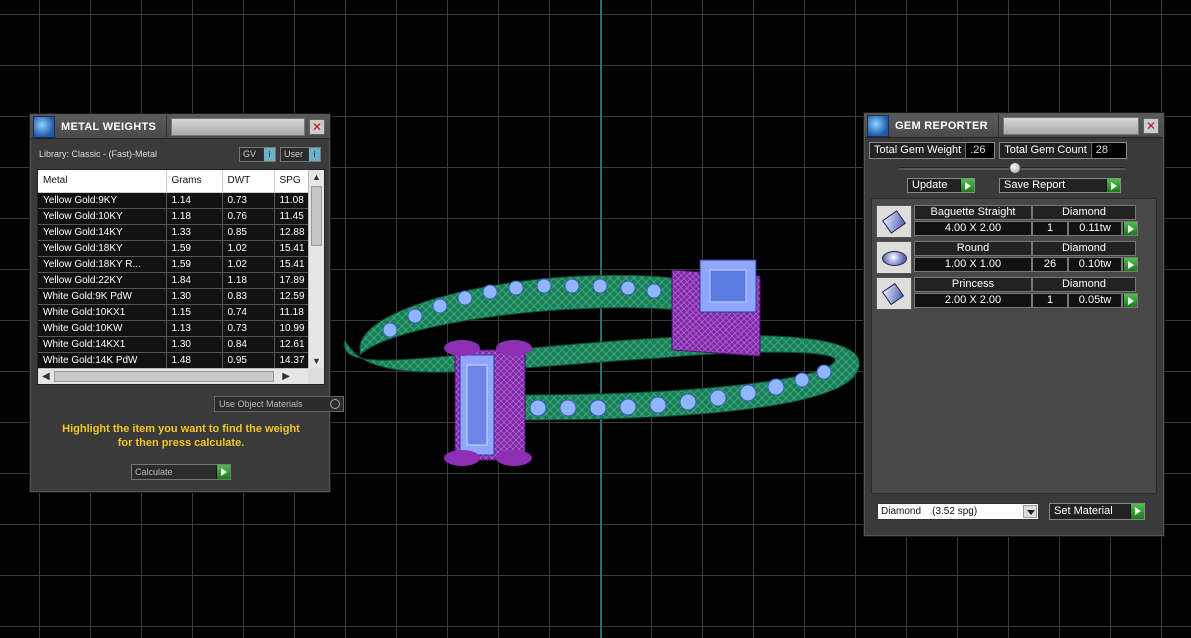  What do you see at coordinates (248, 344) in the screenshot?
I see `cell-dwt: 0.84` at bounding box center [248, 344].